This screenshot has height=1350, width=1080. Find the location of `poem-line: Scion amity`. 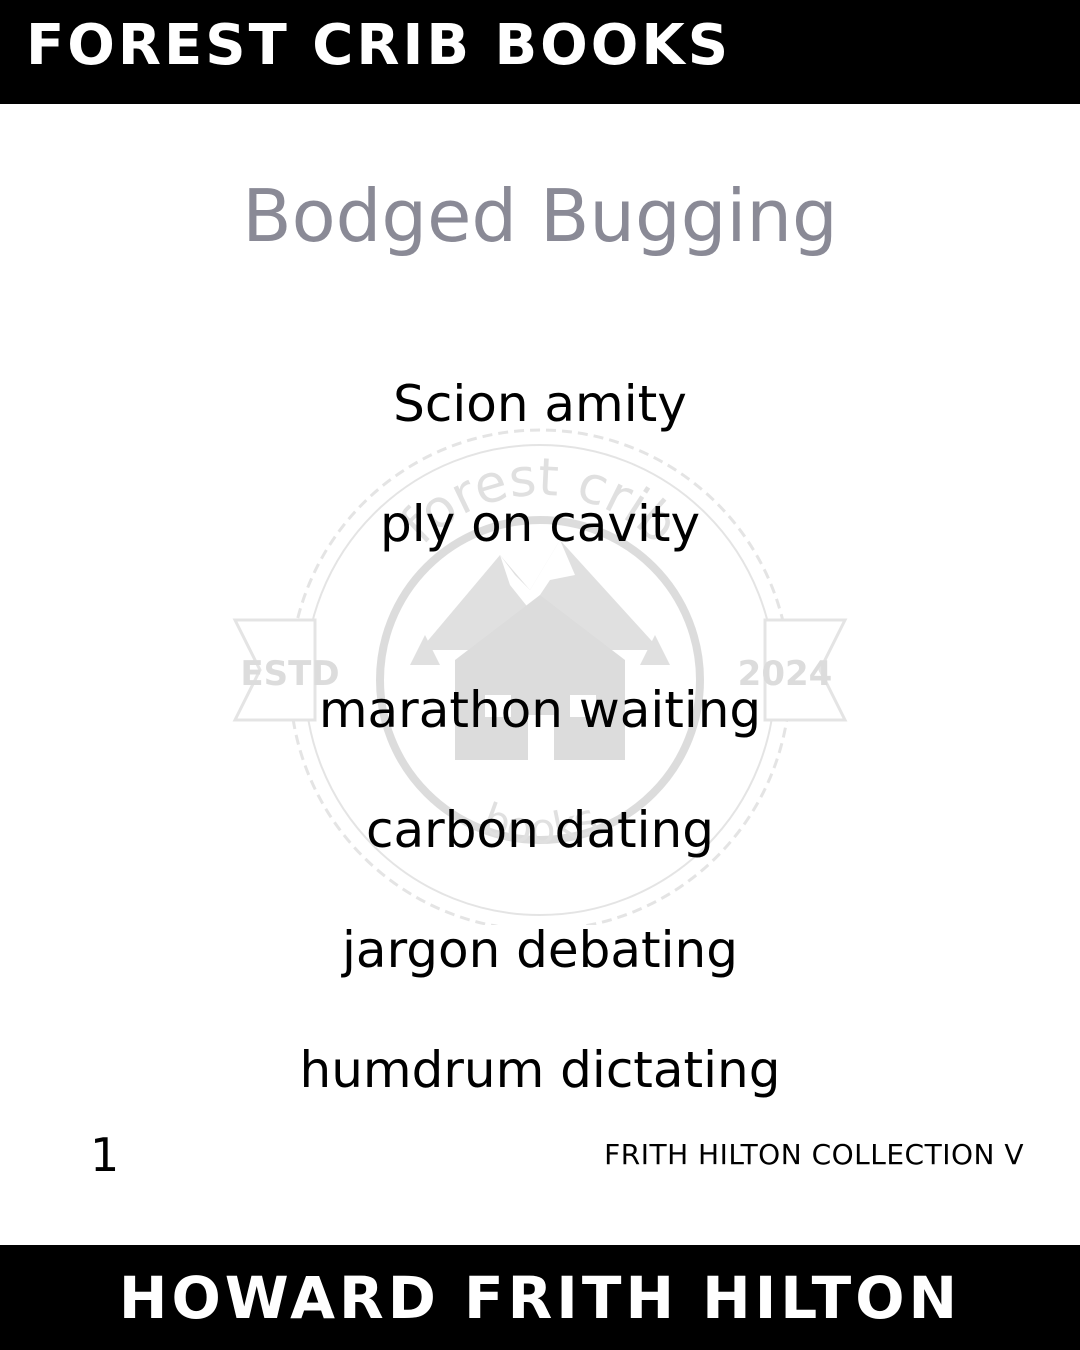

poem-line: Scion amity is located at coordinates (540, 404).